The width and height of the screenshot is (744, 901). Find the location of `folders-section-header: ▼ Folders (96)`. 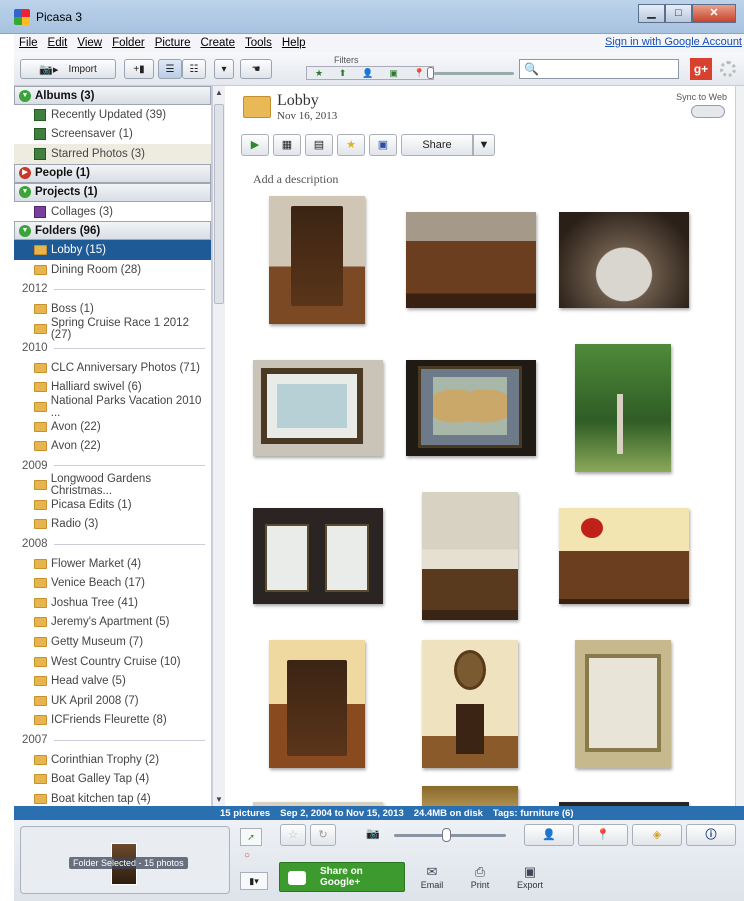

folders-section-header: ▼ Folders (96) is located at coordinates (112, 231).